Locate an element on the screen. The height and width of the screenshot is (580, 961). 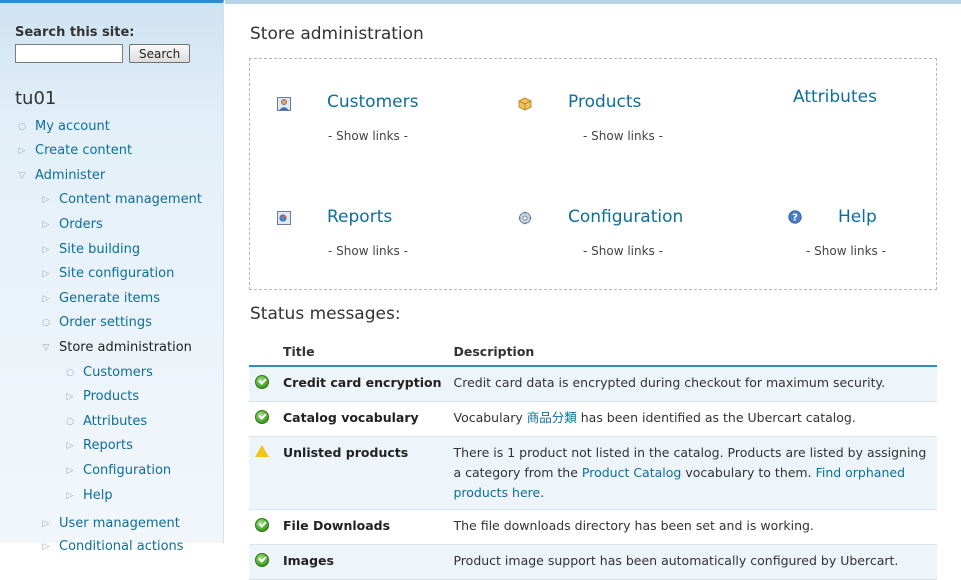
nav-site-building: ▷ Site building is located at coordinates (91, 249).